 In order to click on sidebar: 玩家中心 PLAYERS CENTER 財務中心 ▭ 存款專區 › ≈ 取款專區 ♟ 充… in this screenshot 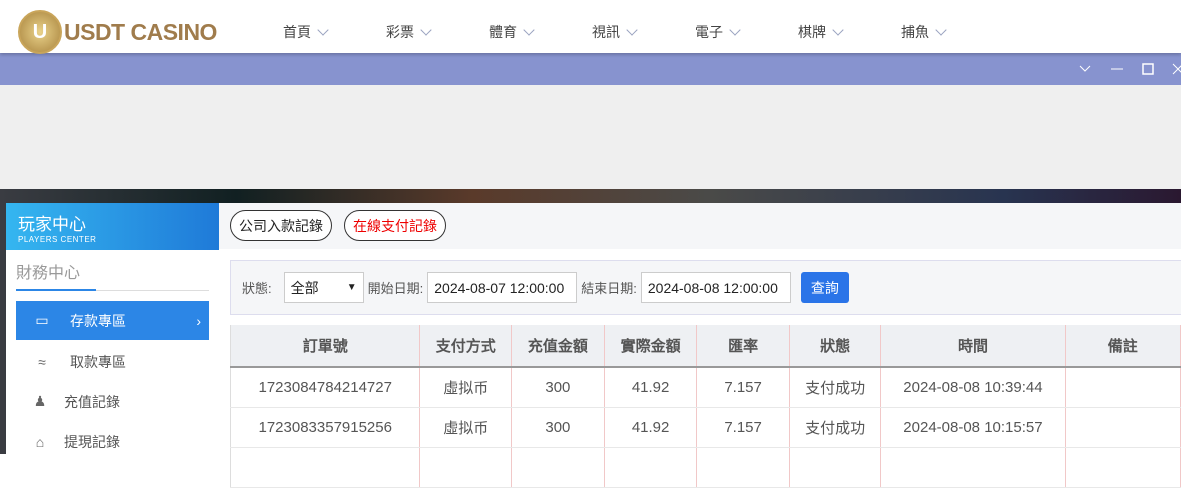, I will do `click(112, 328)`.